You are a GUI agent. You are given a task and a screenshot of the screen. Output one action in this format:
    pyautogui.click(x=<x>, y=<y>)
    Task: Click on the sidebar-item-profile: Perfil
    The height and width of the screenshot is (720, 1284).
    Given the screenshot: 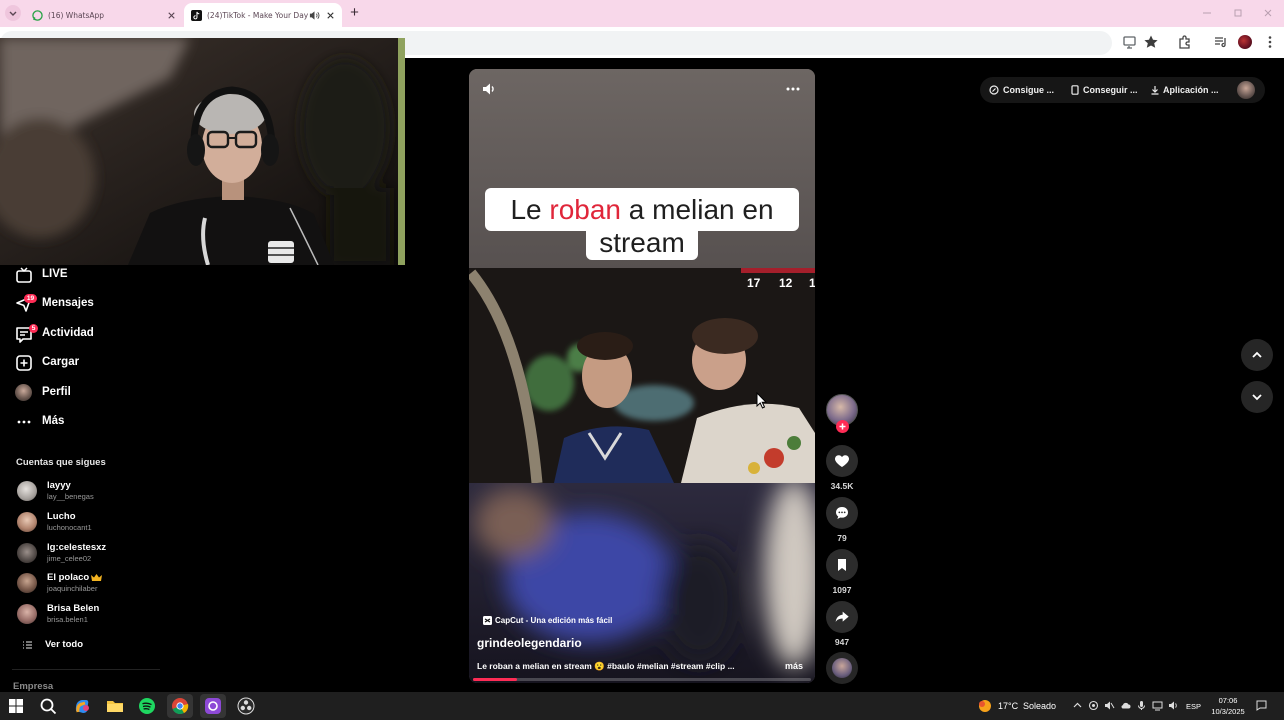 What is the action you would take?
    pyautogui.click(x=90, y=393)
    